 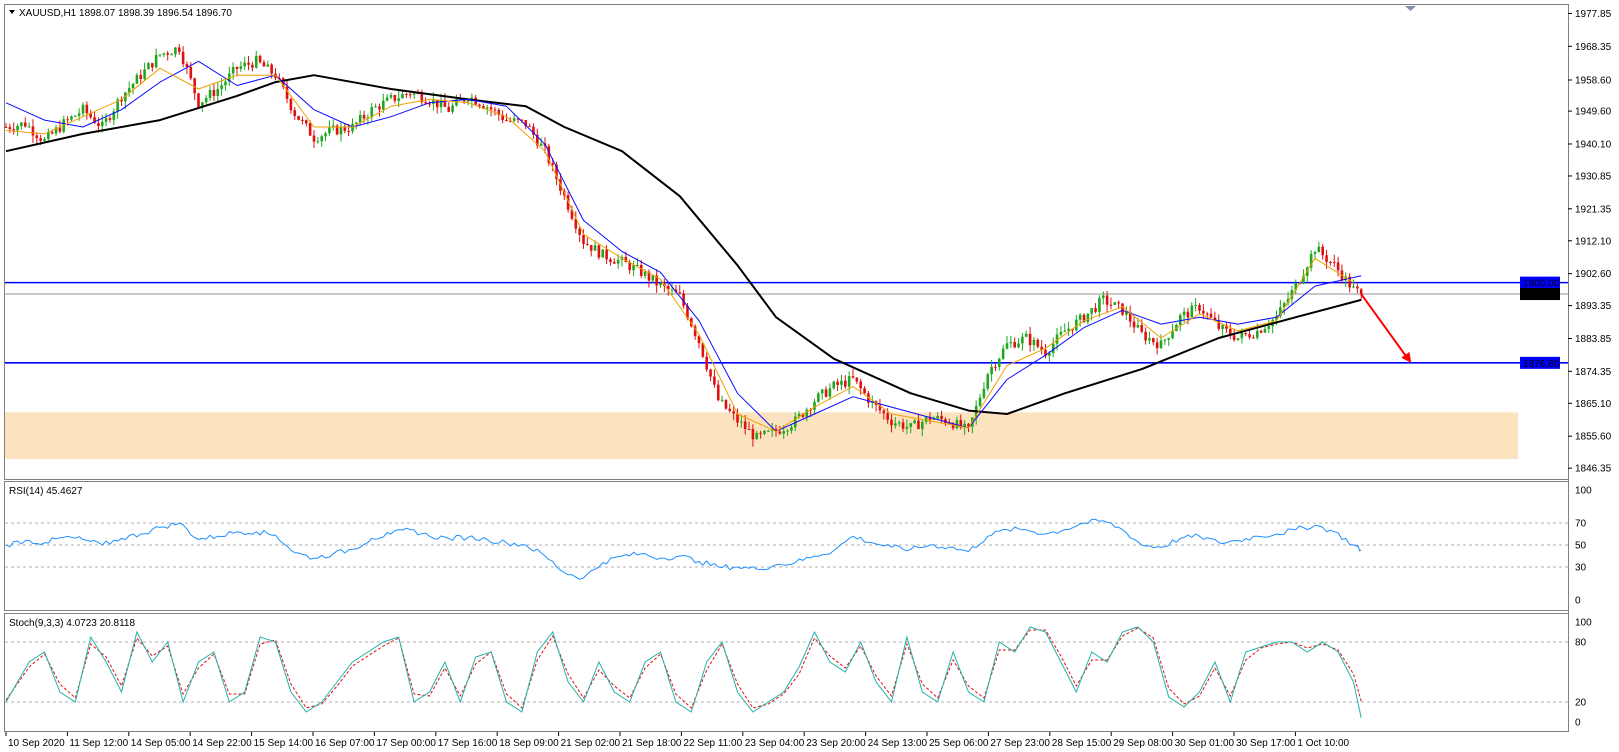 What do you see at coordinates (959, 743) in the screenshot?
I see `time-tick-label: 25 Sep 06:00` at bounding box center [959, 743].